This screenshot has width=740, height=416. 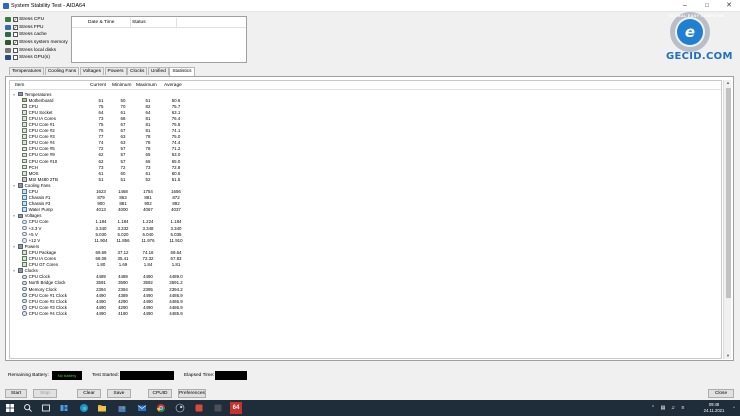 I want to click on stress-option-2: Stress cache, so click(x=37, y=35).